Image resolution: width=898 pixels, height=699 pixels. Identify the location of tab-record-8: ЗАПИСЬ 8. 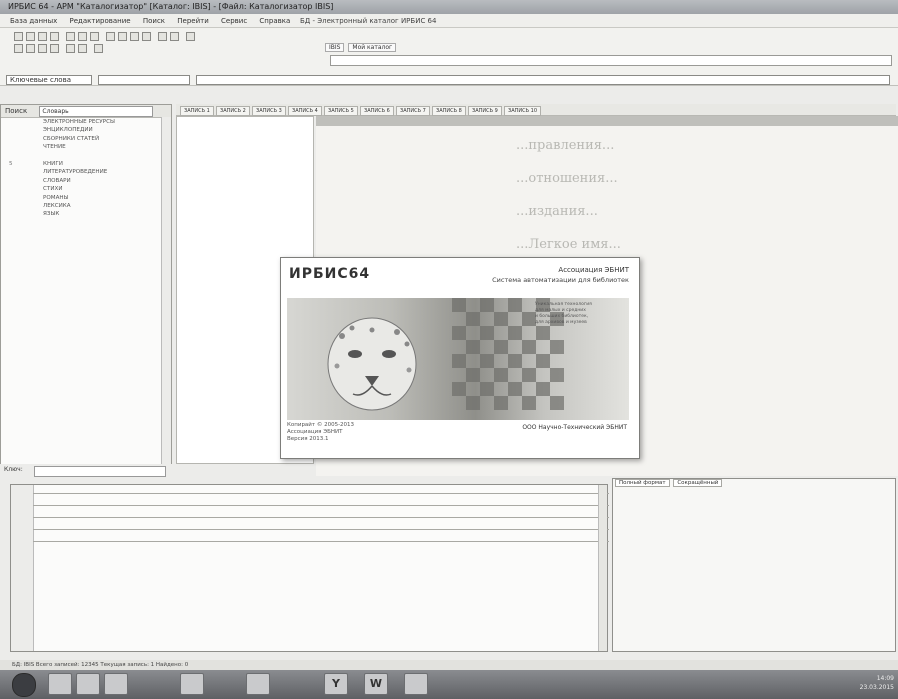
(449, 111).